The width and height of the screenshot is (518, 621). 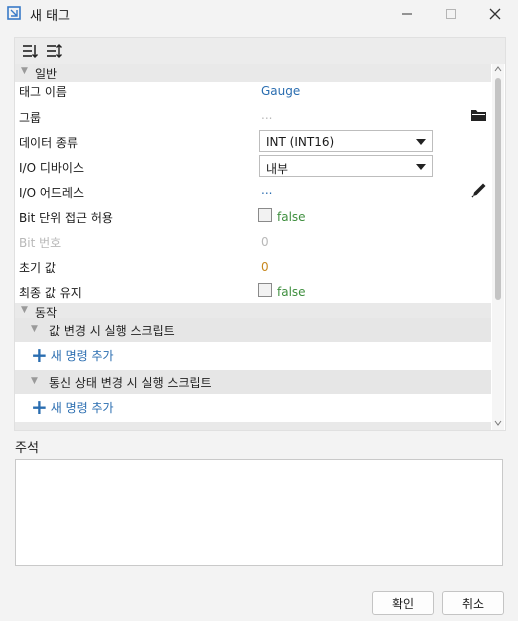 What do you see at coordinates (280, 91) in the screenshot?
I see `tag-name-value: Gauge` at bounding box center [280, 91].